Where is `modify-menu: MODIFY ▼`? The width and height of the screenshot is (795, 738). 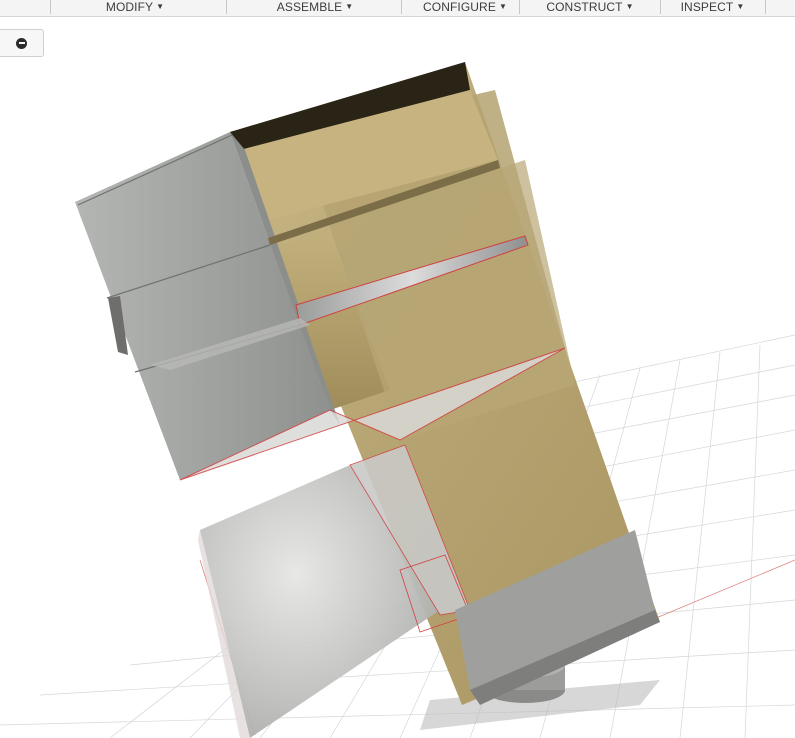 modify-menu: MODIFY ▼ is located at coordinates (135, 7).